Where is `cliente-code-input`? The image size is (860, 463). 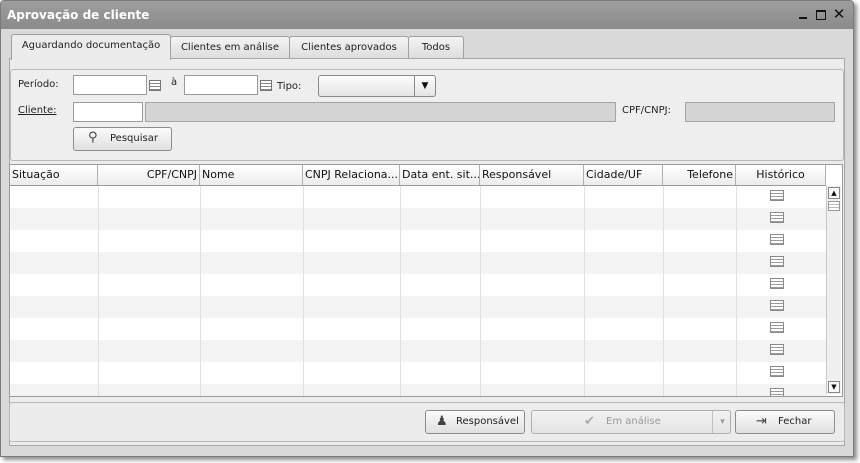
cliente-code-input is located at coordinates (108, 112).